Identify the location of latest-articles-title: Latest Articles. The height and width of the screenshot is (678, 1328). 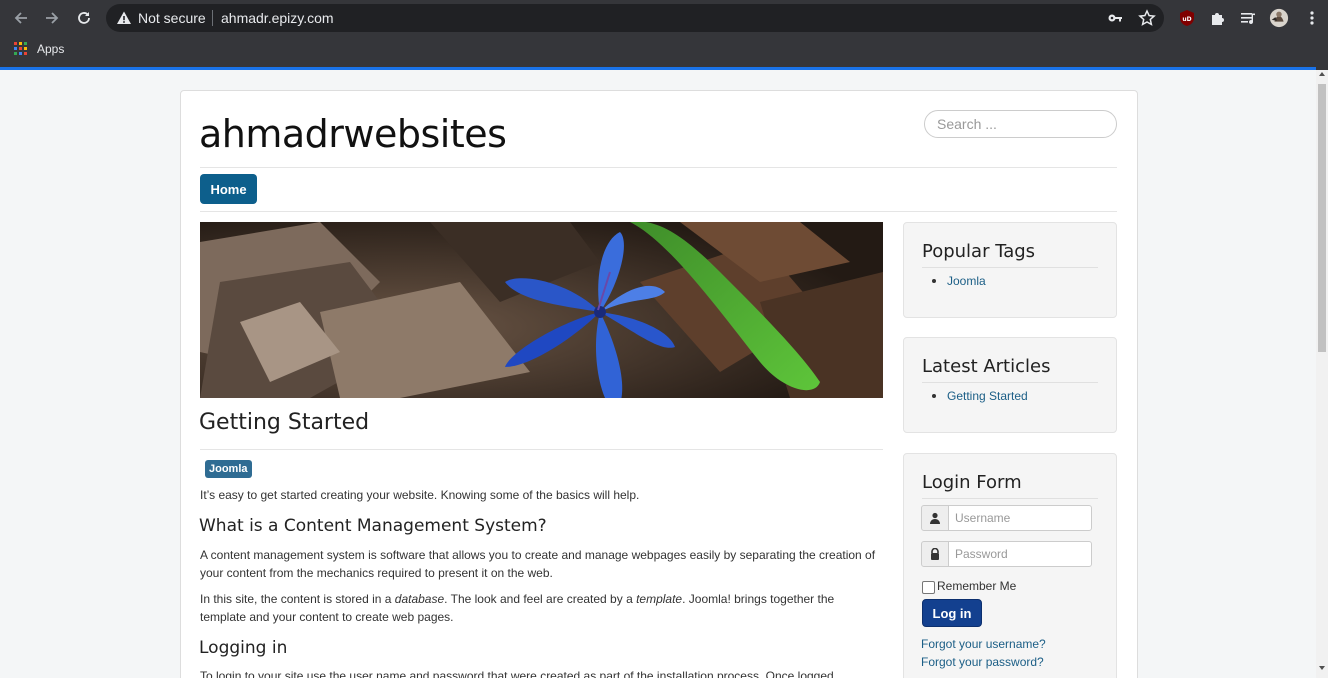
(986, 366).